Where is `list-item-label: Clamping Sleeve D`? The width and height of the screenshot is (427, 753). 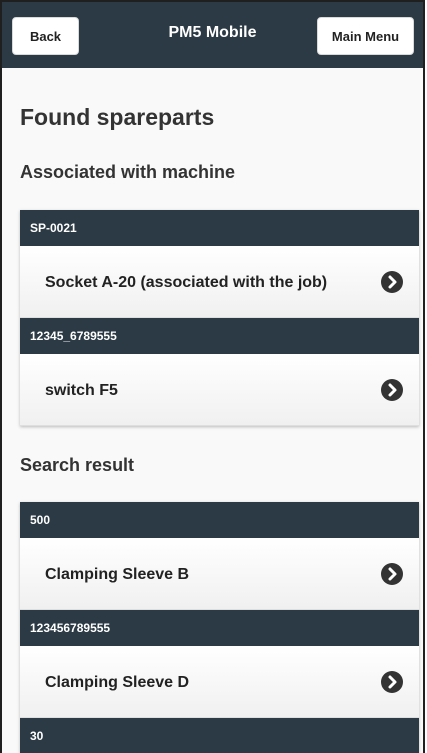 list-item-label: Clamping Sleeve D is located at coordinates (117, 682).